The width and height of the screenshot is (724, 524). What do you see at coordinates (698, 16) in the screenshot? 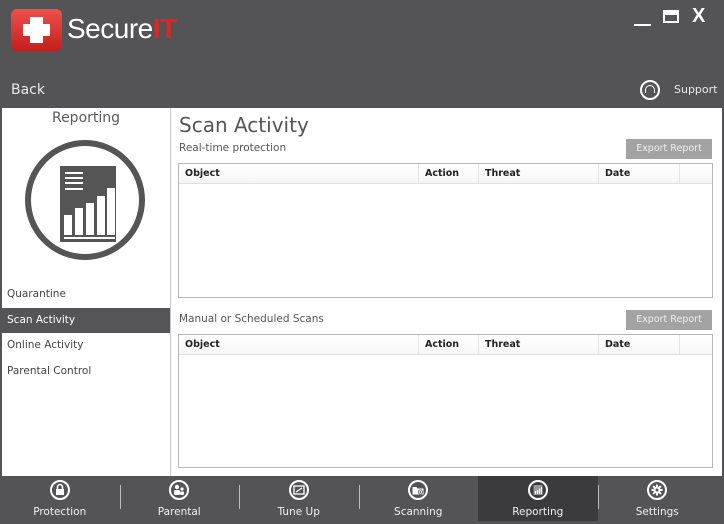
I see `close-button: X` at bounding box center [698, 16].